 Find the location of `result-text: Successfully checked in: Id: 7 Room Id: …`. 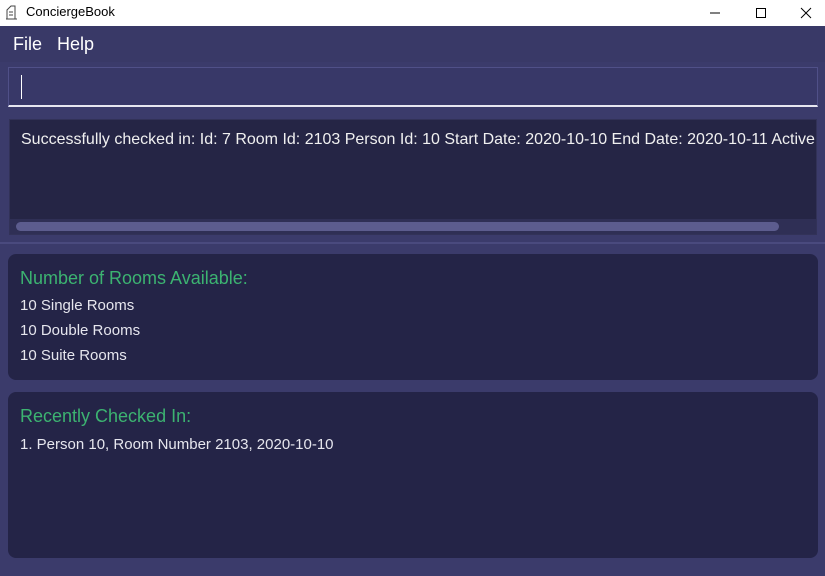

result-text: Successfully checked in: Id: 7 Room Id: … is located at coordinates (419, 139).